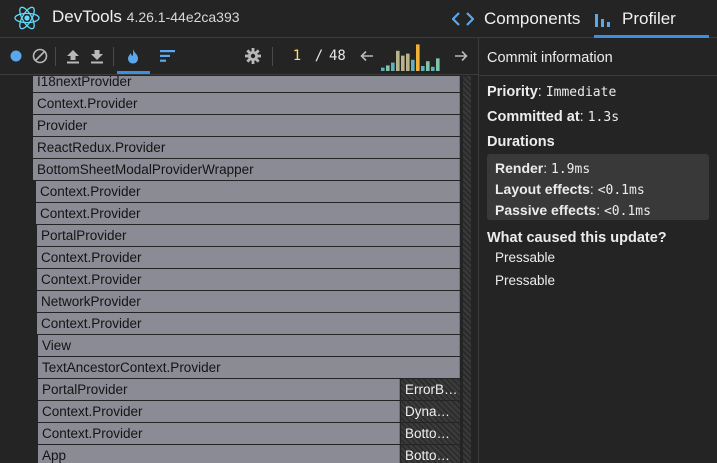 The image size is (717, 463). Describe the element at coordinates (542, 189) in the screenshot. I see `layout-effects-label: Layout effects` at that location.